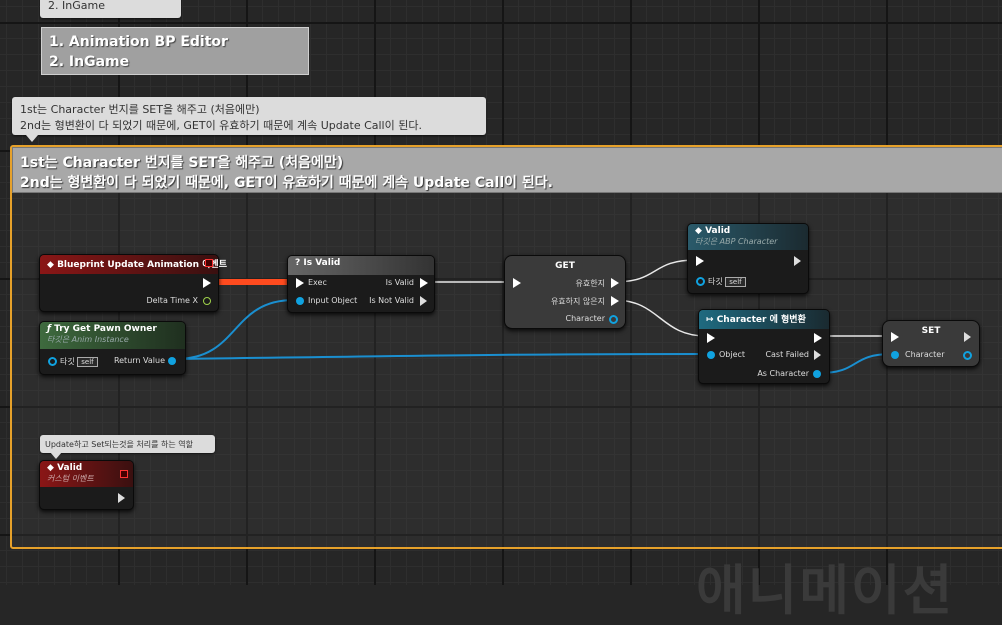 This screenshot has width=1002, height=625. What do you see at coordinates (423, 301) in the screenshot?
I see `is-not-valid-out-pin` at bounding box center [423, 301].